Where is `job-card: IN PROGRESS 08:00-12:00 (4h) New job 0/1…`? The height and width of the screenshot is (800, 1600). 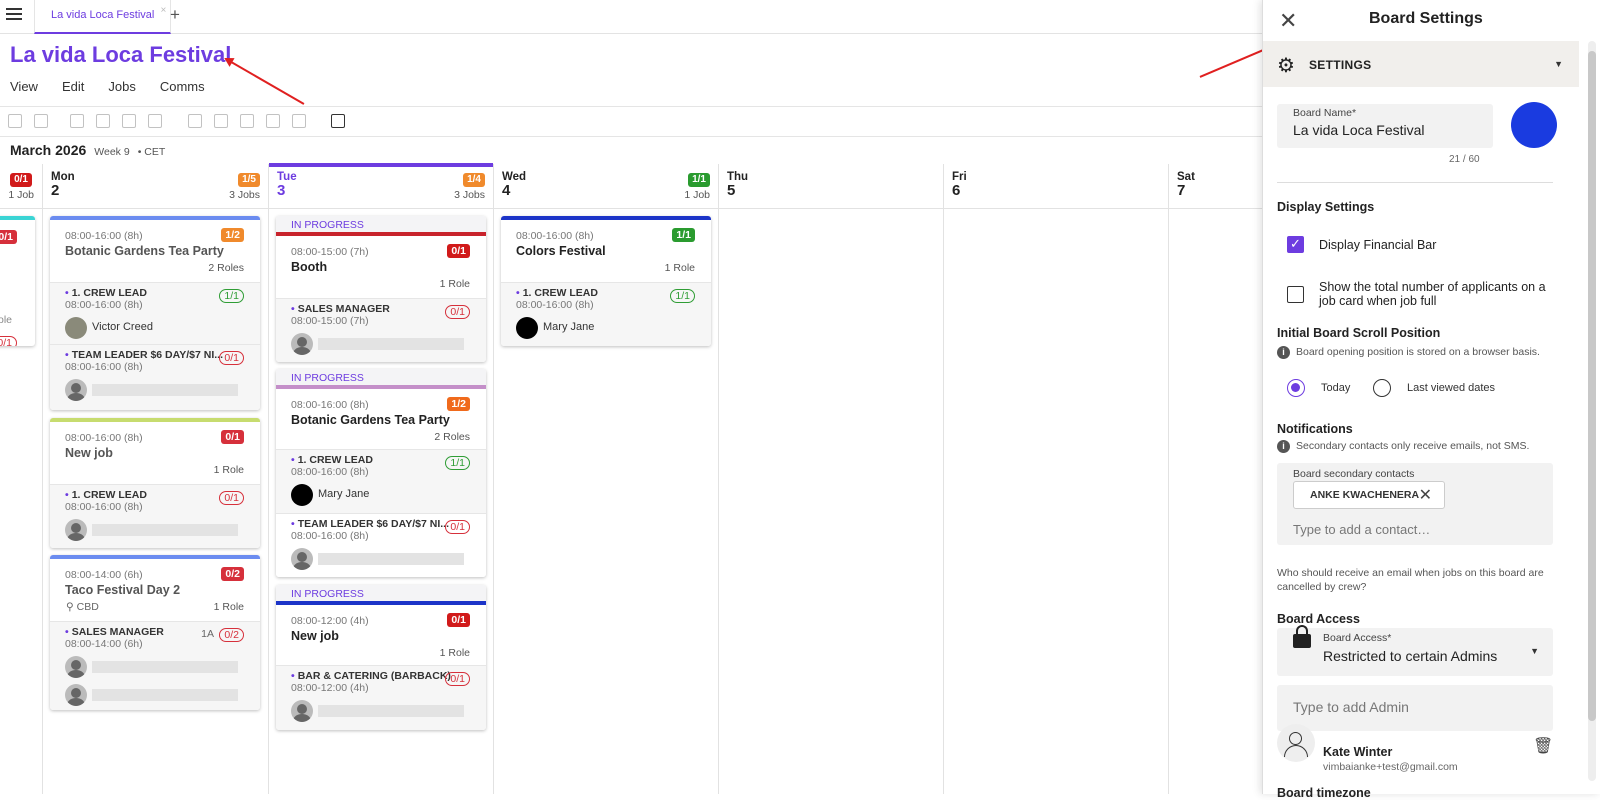 job-card: IN PROGRESS 08:00-12:00 (4h) New job 0/1… is located at coordinates (381, 657).